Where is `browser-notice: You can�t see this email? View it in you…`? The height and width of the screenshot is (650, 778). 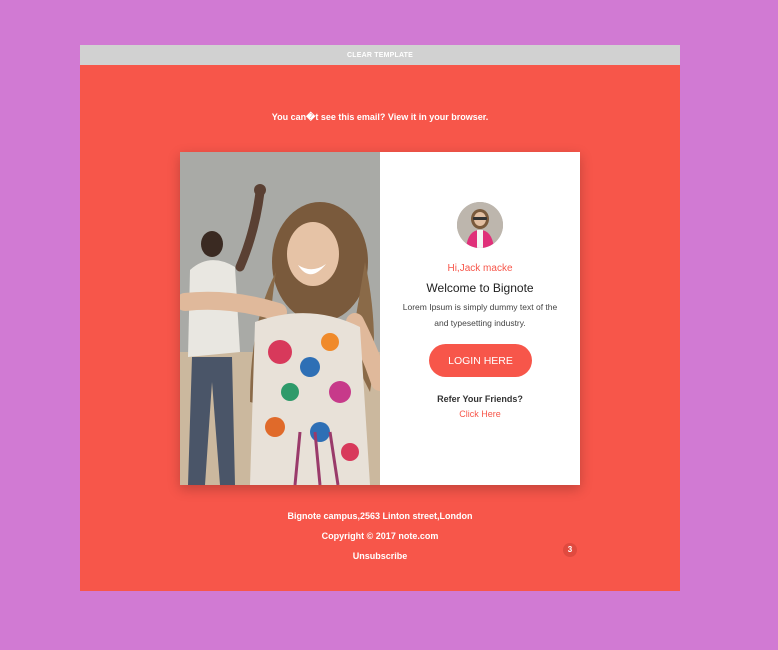
browser-notice: You can�t see this email? View it in you… is located at coordinates (380, 117).